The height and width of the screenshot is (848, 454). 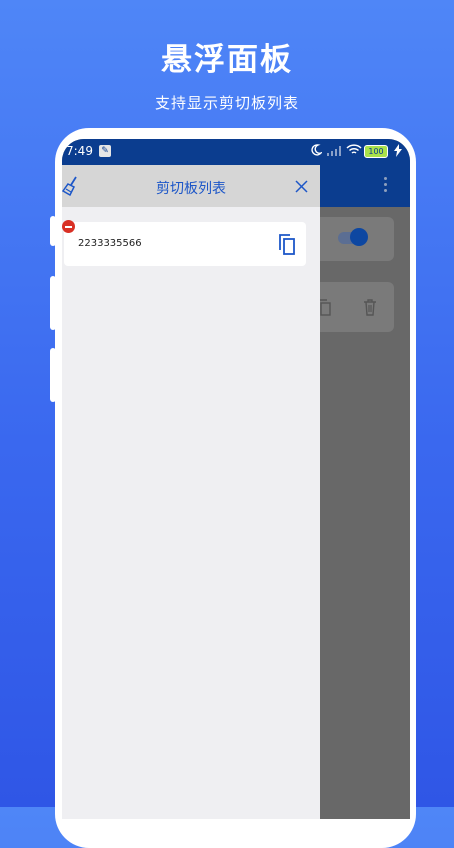 What do you see at coordinates (191, 189) in the screenshot?
I see `panel-title: 剪切板列表` at bounding box center [191, 189].